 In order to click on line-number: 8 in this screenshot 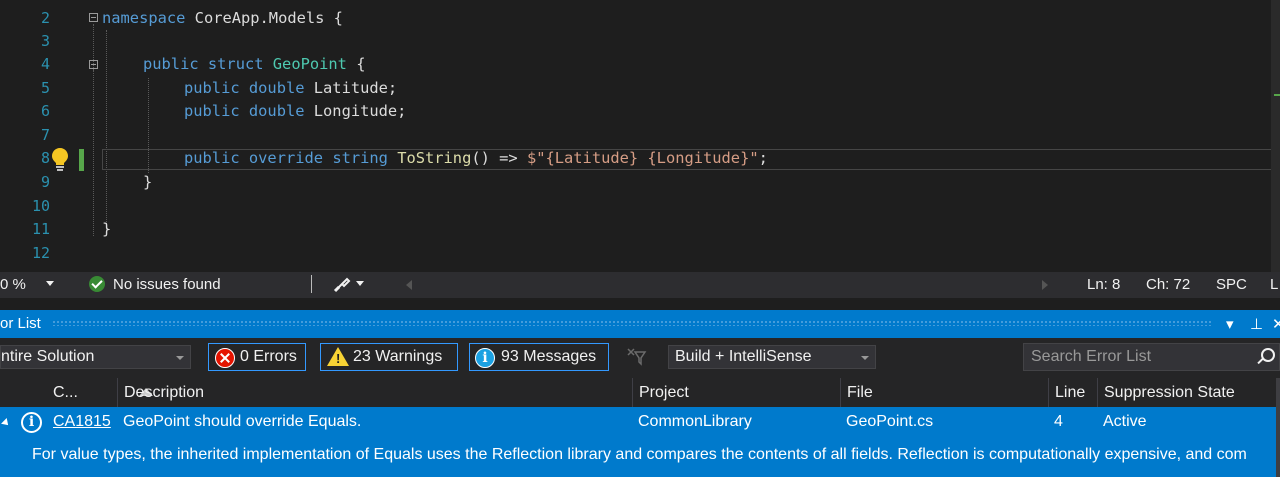, I will do `click(45, 158)`.